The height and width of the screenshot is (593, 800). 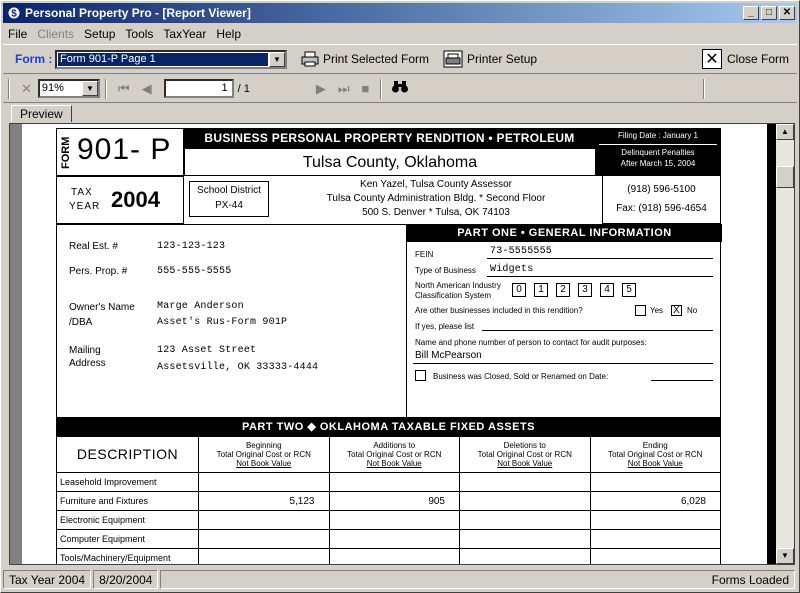 What do you see at coordinates (420, 375) in the screenshot?
I see `business-closed-checkbox` at bounding box center [420, 375].